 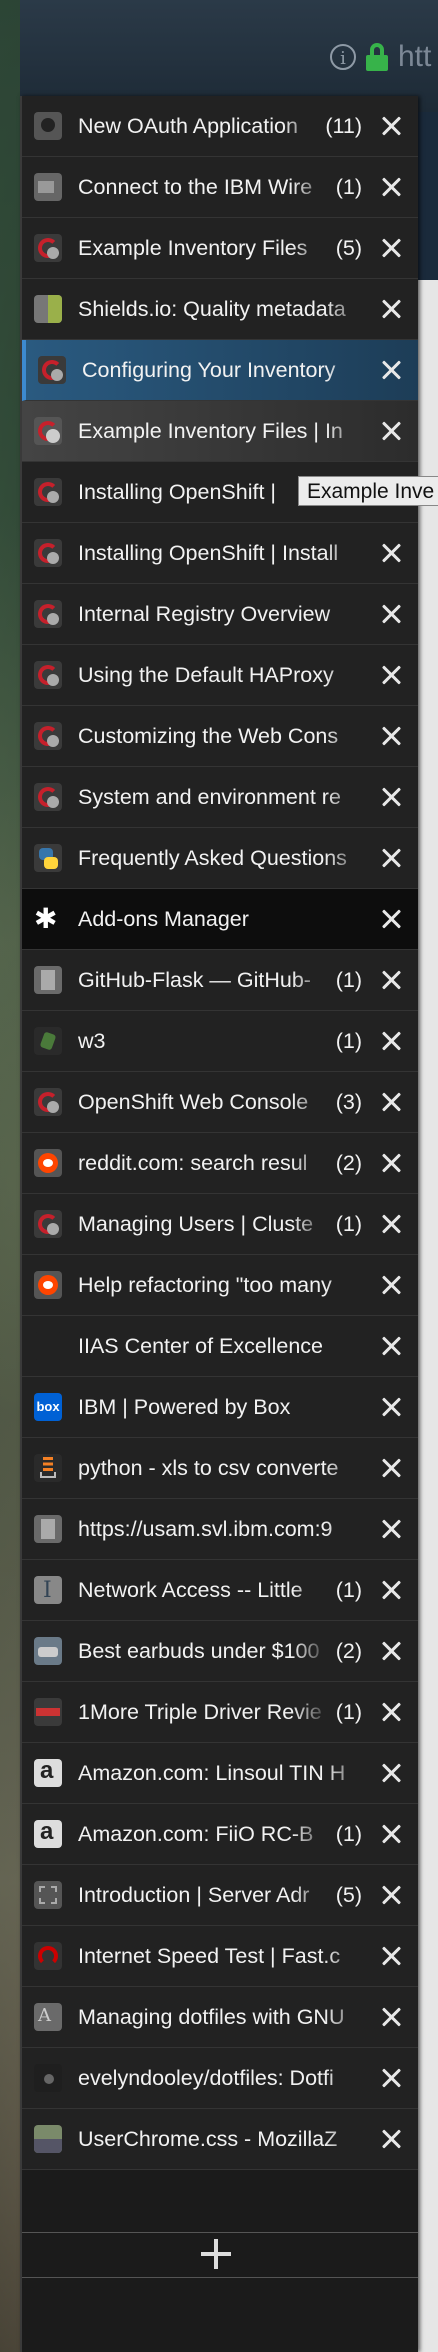 What do you see at coordinates (343, 57) in the screenshot?
I see `info-icon: i` at bounding box center [343, 57].